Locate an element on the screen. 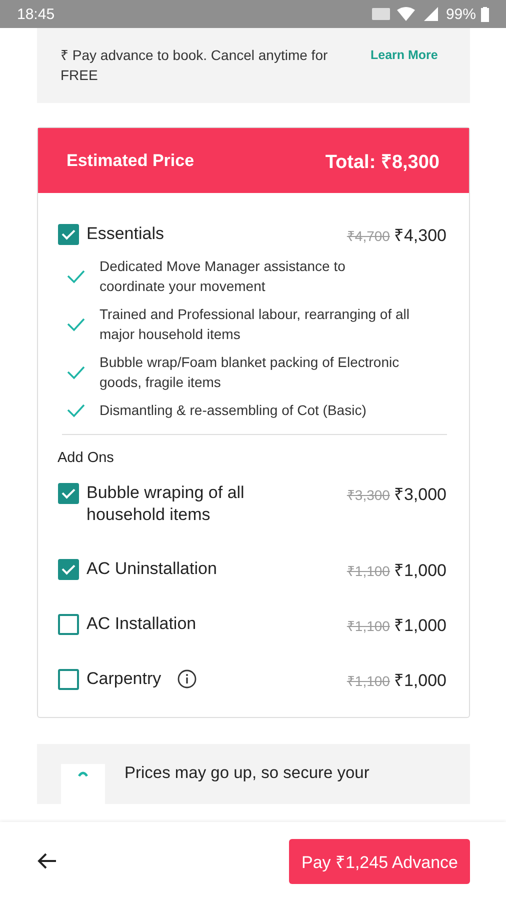  battery-percent: 99% is located at coordinates (461, 14).